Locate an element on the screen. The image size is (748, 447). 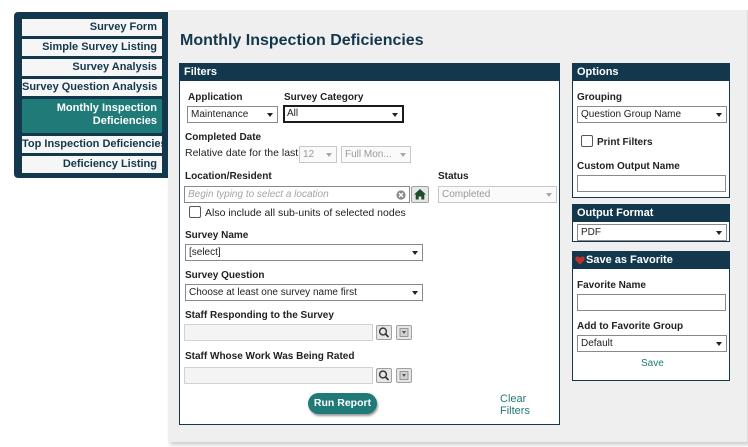
print-filters-label: Print Filters is located at coordinates (625, 142).